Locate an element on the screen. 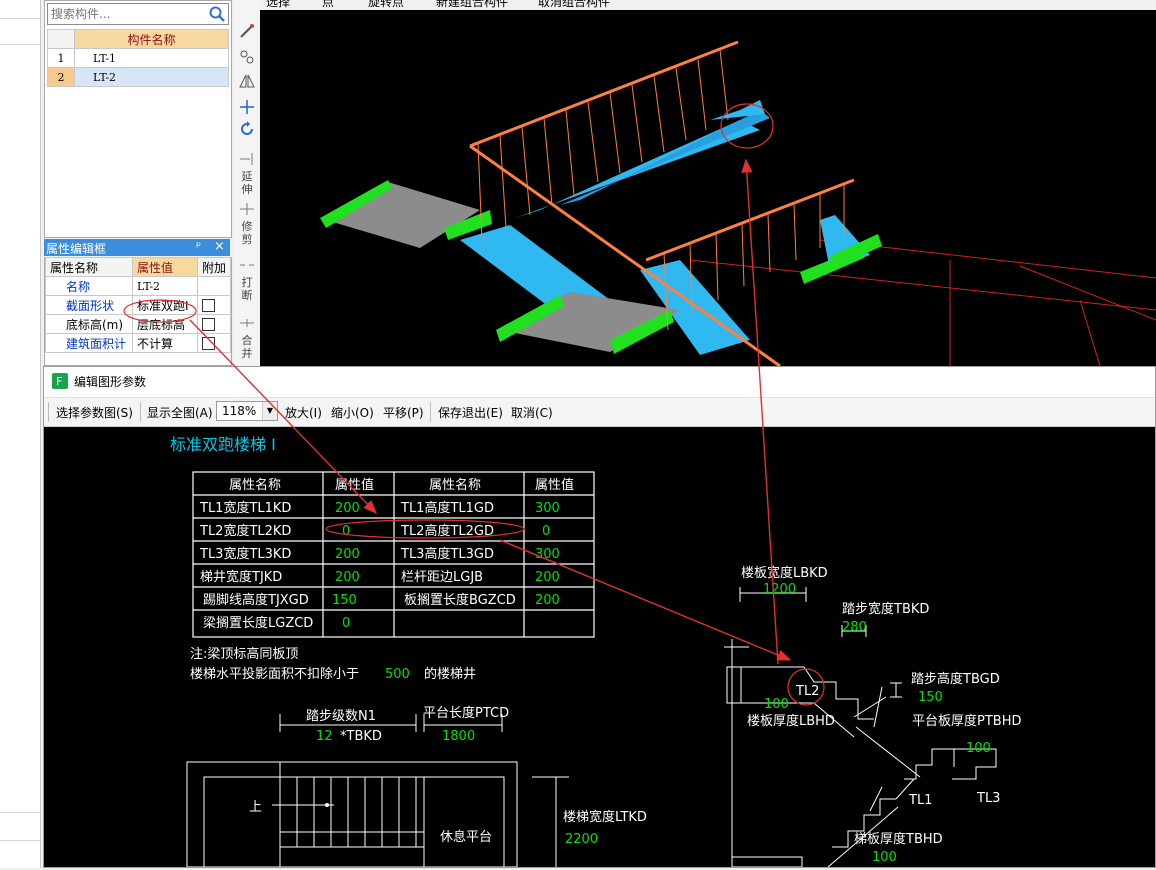  row-index: 2 is located at coordinates (61, 77).